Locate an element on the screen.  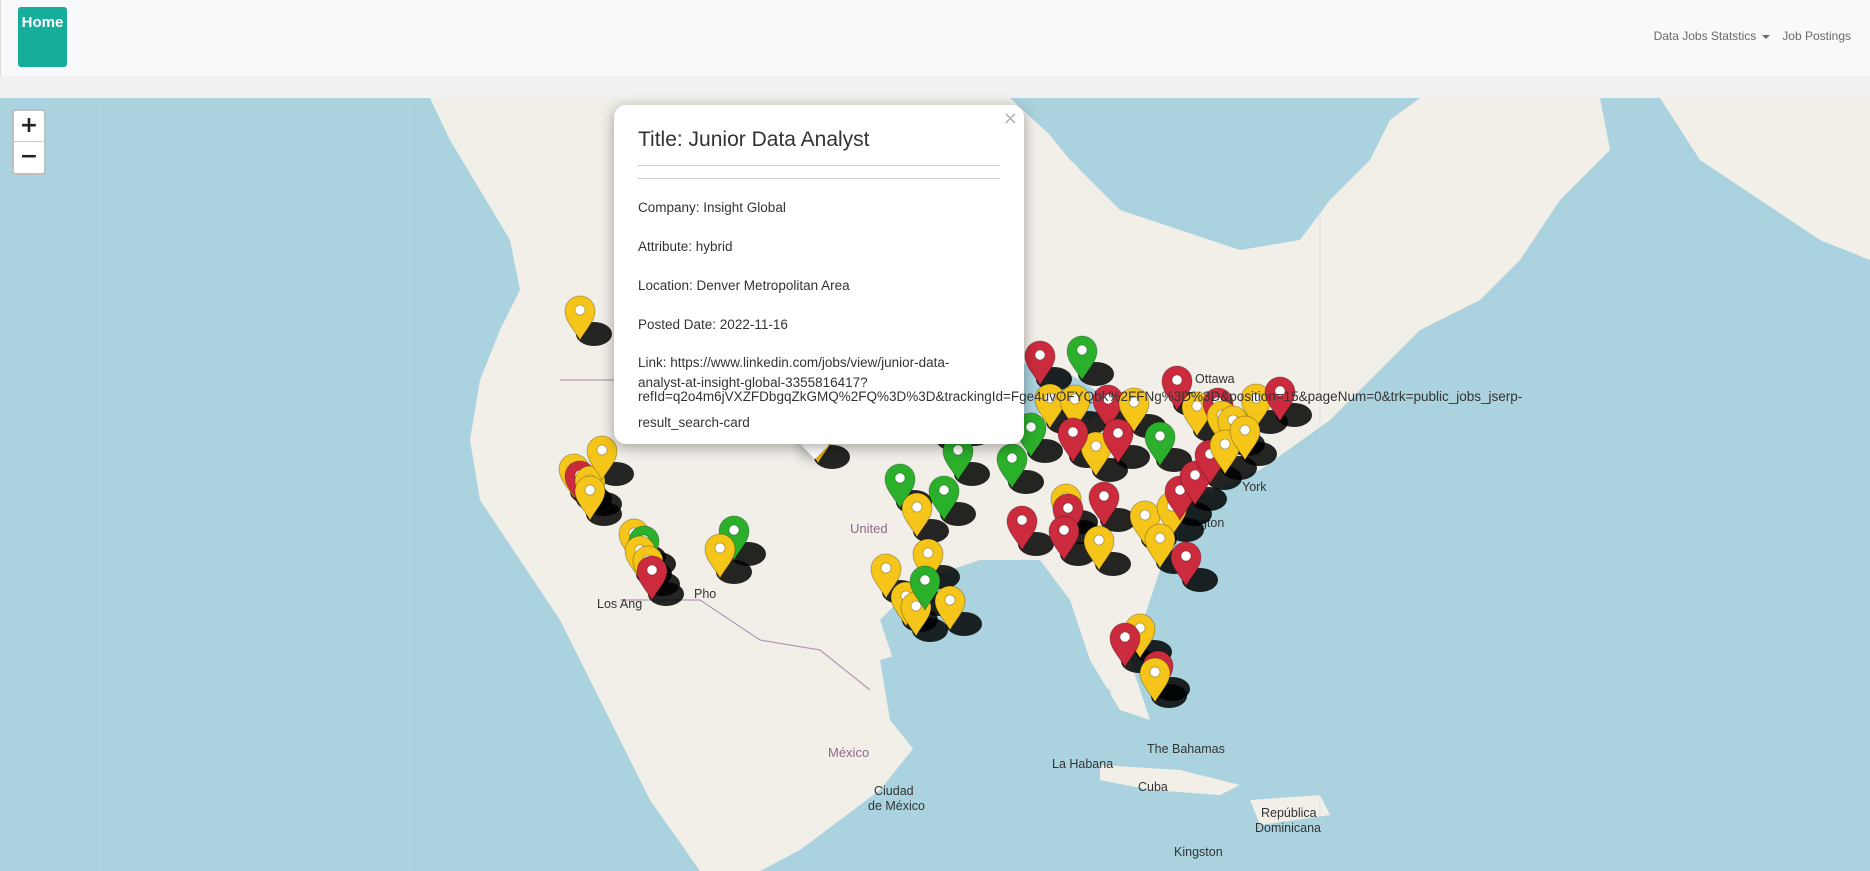
label-republica: República is located at coordinates (1289, 813).